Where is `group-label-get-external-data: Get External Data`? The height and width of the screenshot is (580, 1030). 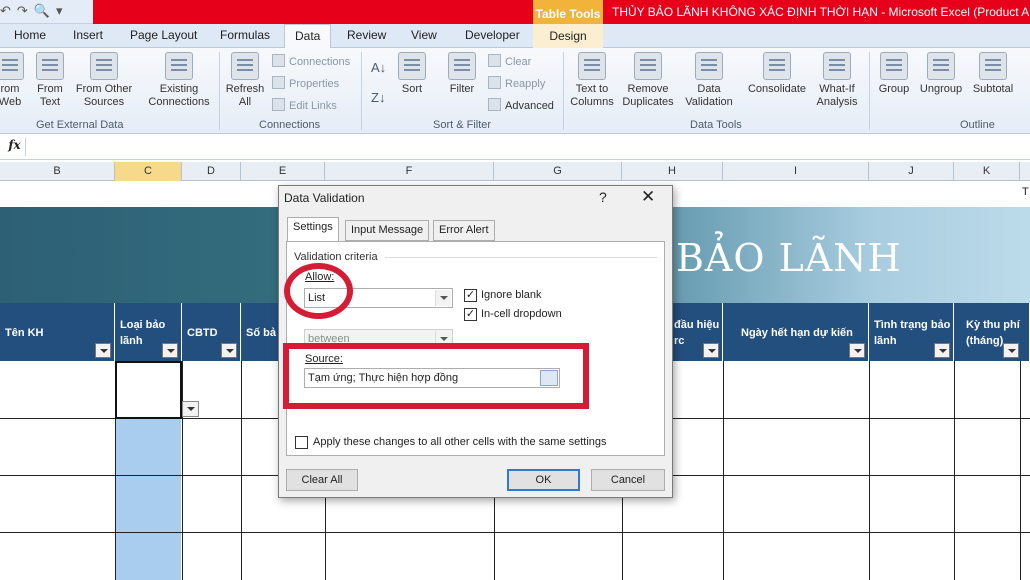
group-label-get-external-data: Get External Data is located at coordinates (80, 125).